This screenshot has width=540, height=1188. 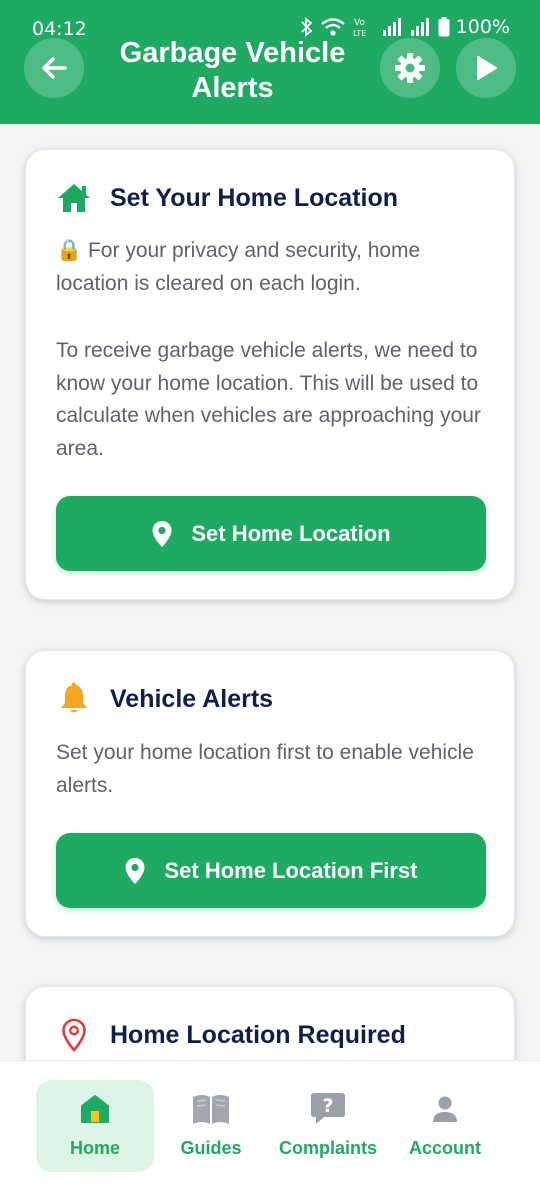 I want to click on bell-icon, so click(x=74, y=699).